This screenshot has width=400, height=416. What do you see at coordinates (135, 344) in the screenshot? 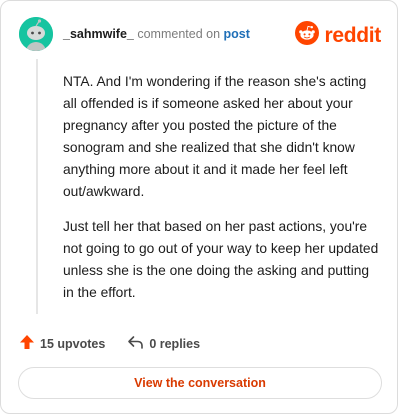
I see `reply-arrow-icon` at bounding box center [135, 344].